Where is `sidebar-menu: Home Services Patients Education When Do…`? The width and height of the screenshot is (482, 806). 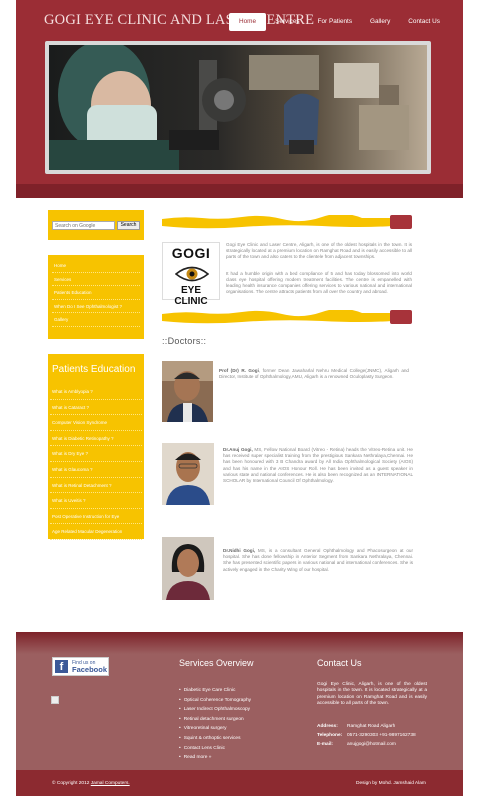
sidebar-menu: Home Services Patients Education When Do… is located at coordinates (96, 297).